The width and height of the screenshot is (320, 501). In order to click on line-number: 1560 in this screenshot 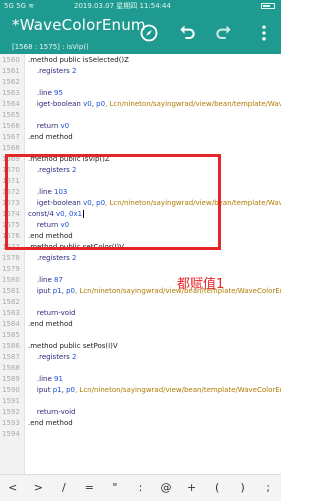, I will do `click(11, 60)`.